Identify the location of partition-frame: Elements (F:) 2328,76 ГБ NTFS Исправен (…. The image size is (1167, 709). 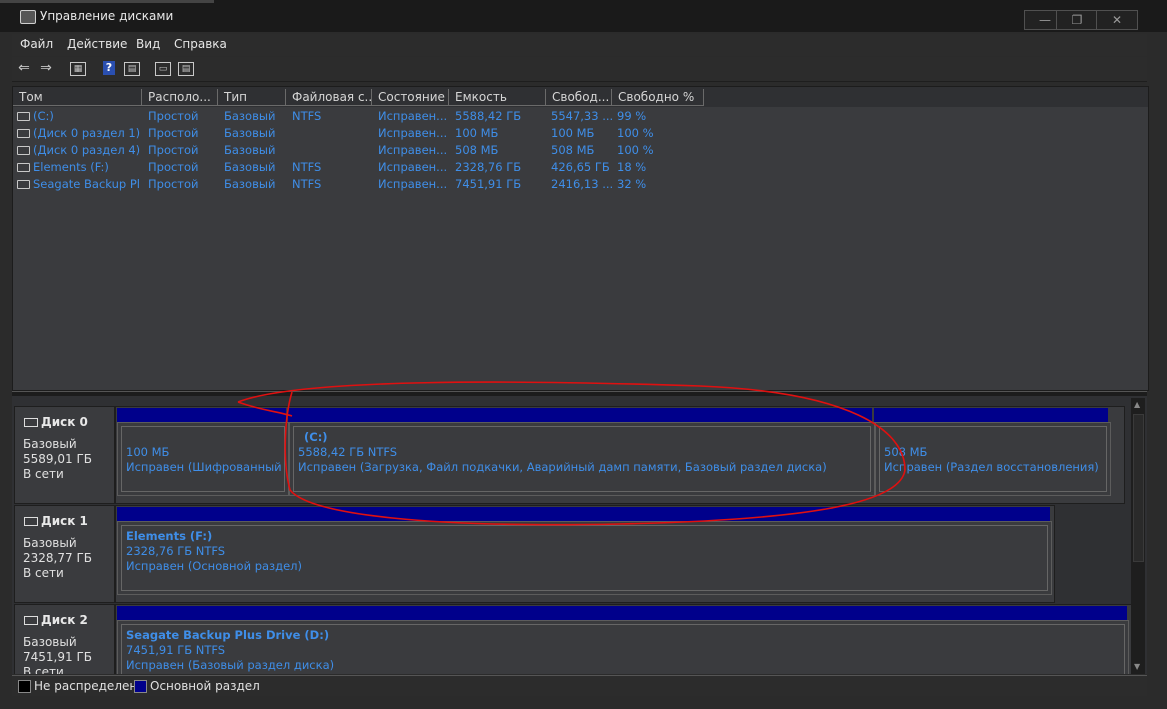
(584, 558).